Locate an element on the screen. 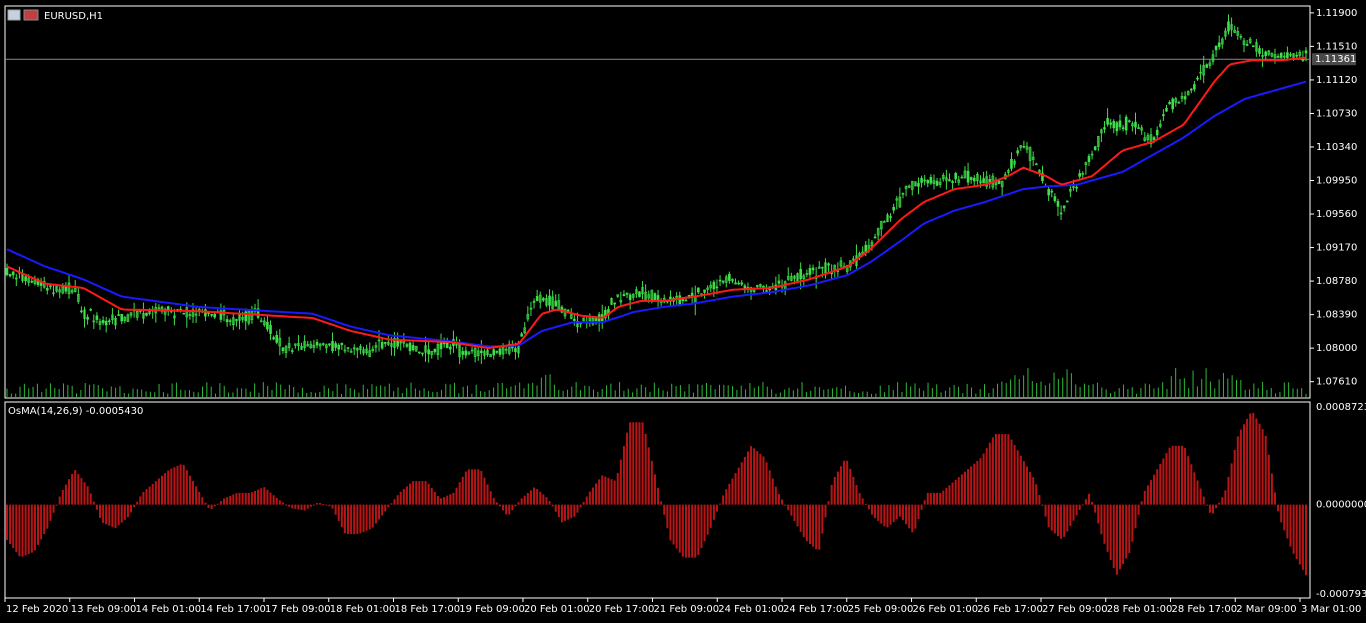  time-tick-label: 14 Feb 01:00 is located at coordinates (169, 609).